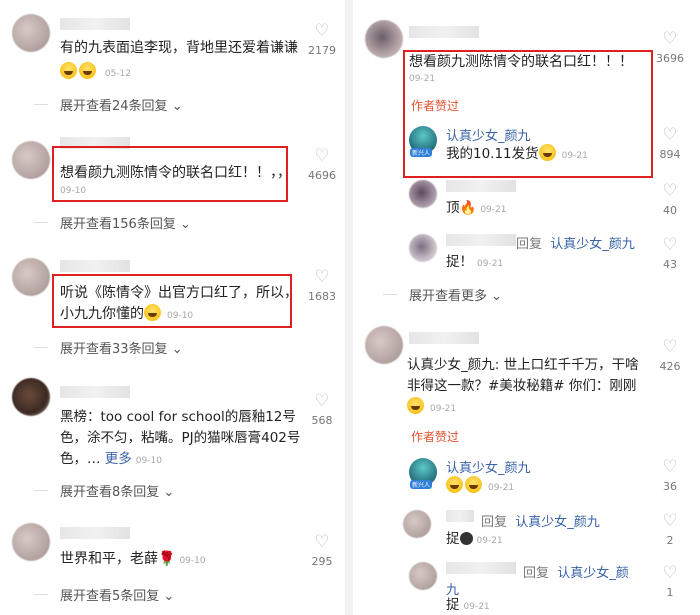 The image size is (700, 615). What do you see at coordinates (112, 222) in the screenshot?
I see `expand-replies-link: 展开查看156条回复 ⌄` at bounding box center [112, 222].